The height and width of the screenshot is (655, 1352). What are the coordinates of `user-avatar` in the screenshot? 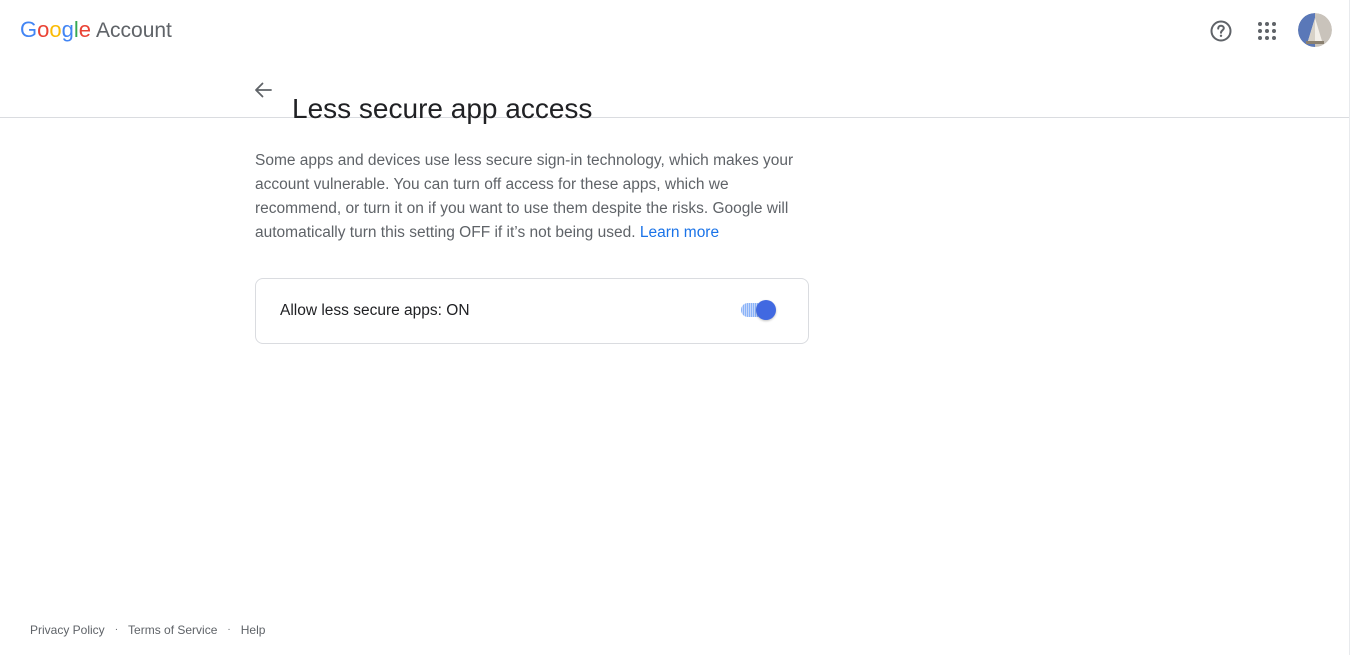 It's located at (1315, 30).